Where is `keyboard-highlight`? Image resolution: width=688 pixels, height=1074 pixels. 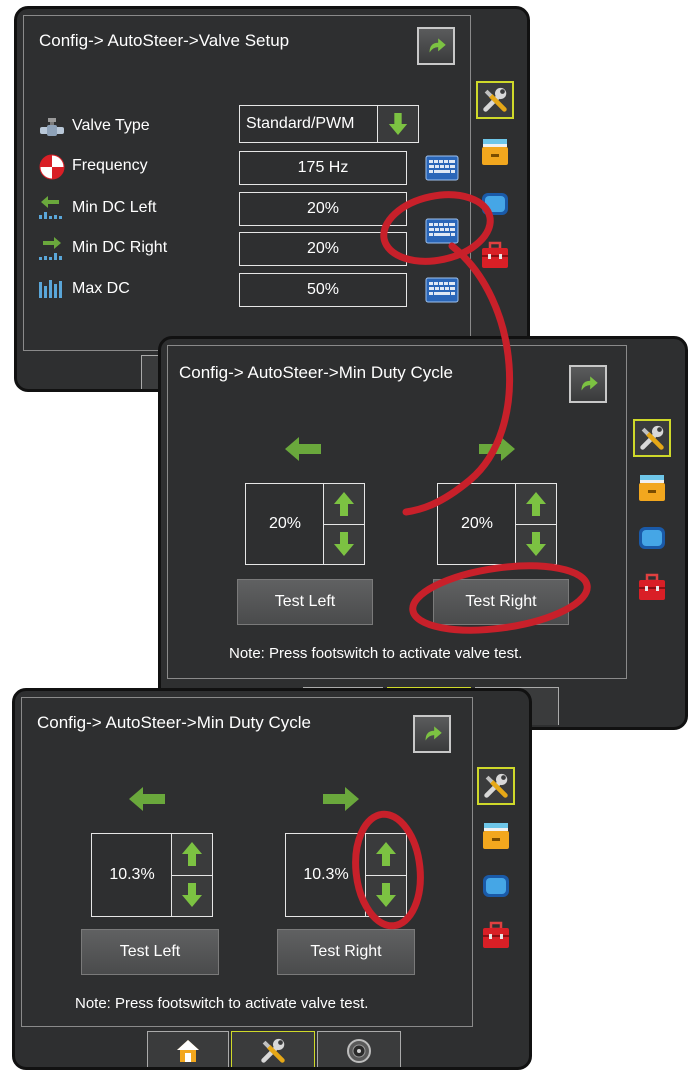 keyboard-highlight is located at coordinates (437, 228).